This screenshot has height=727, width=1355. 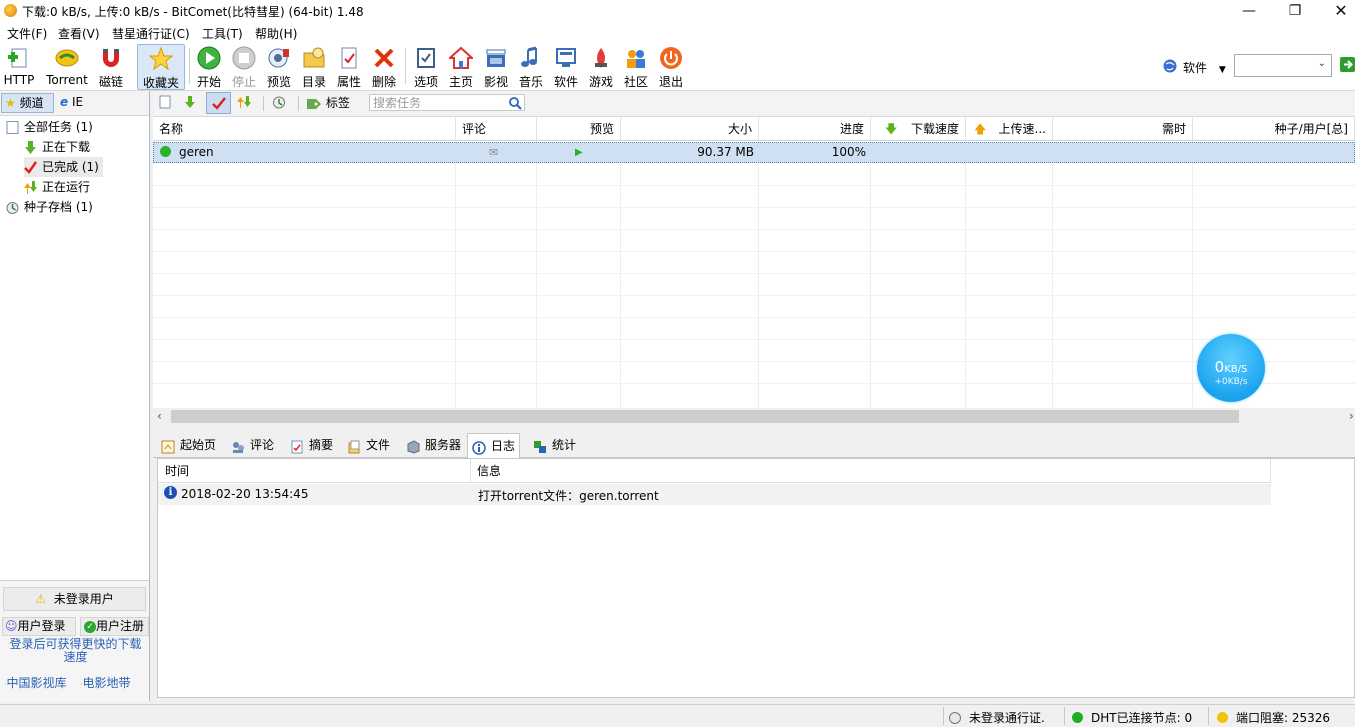 What do you see at coordinates (566, 66) in the screenshot?
I see `software-button: 软件` at bounding box center [566, 66].